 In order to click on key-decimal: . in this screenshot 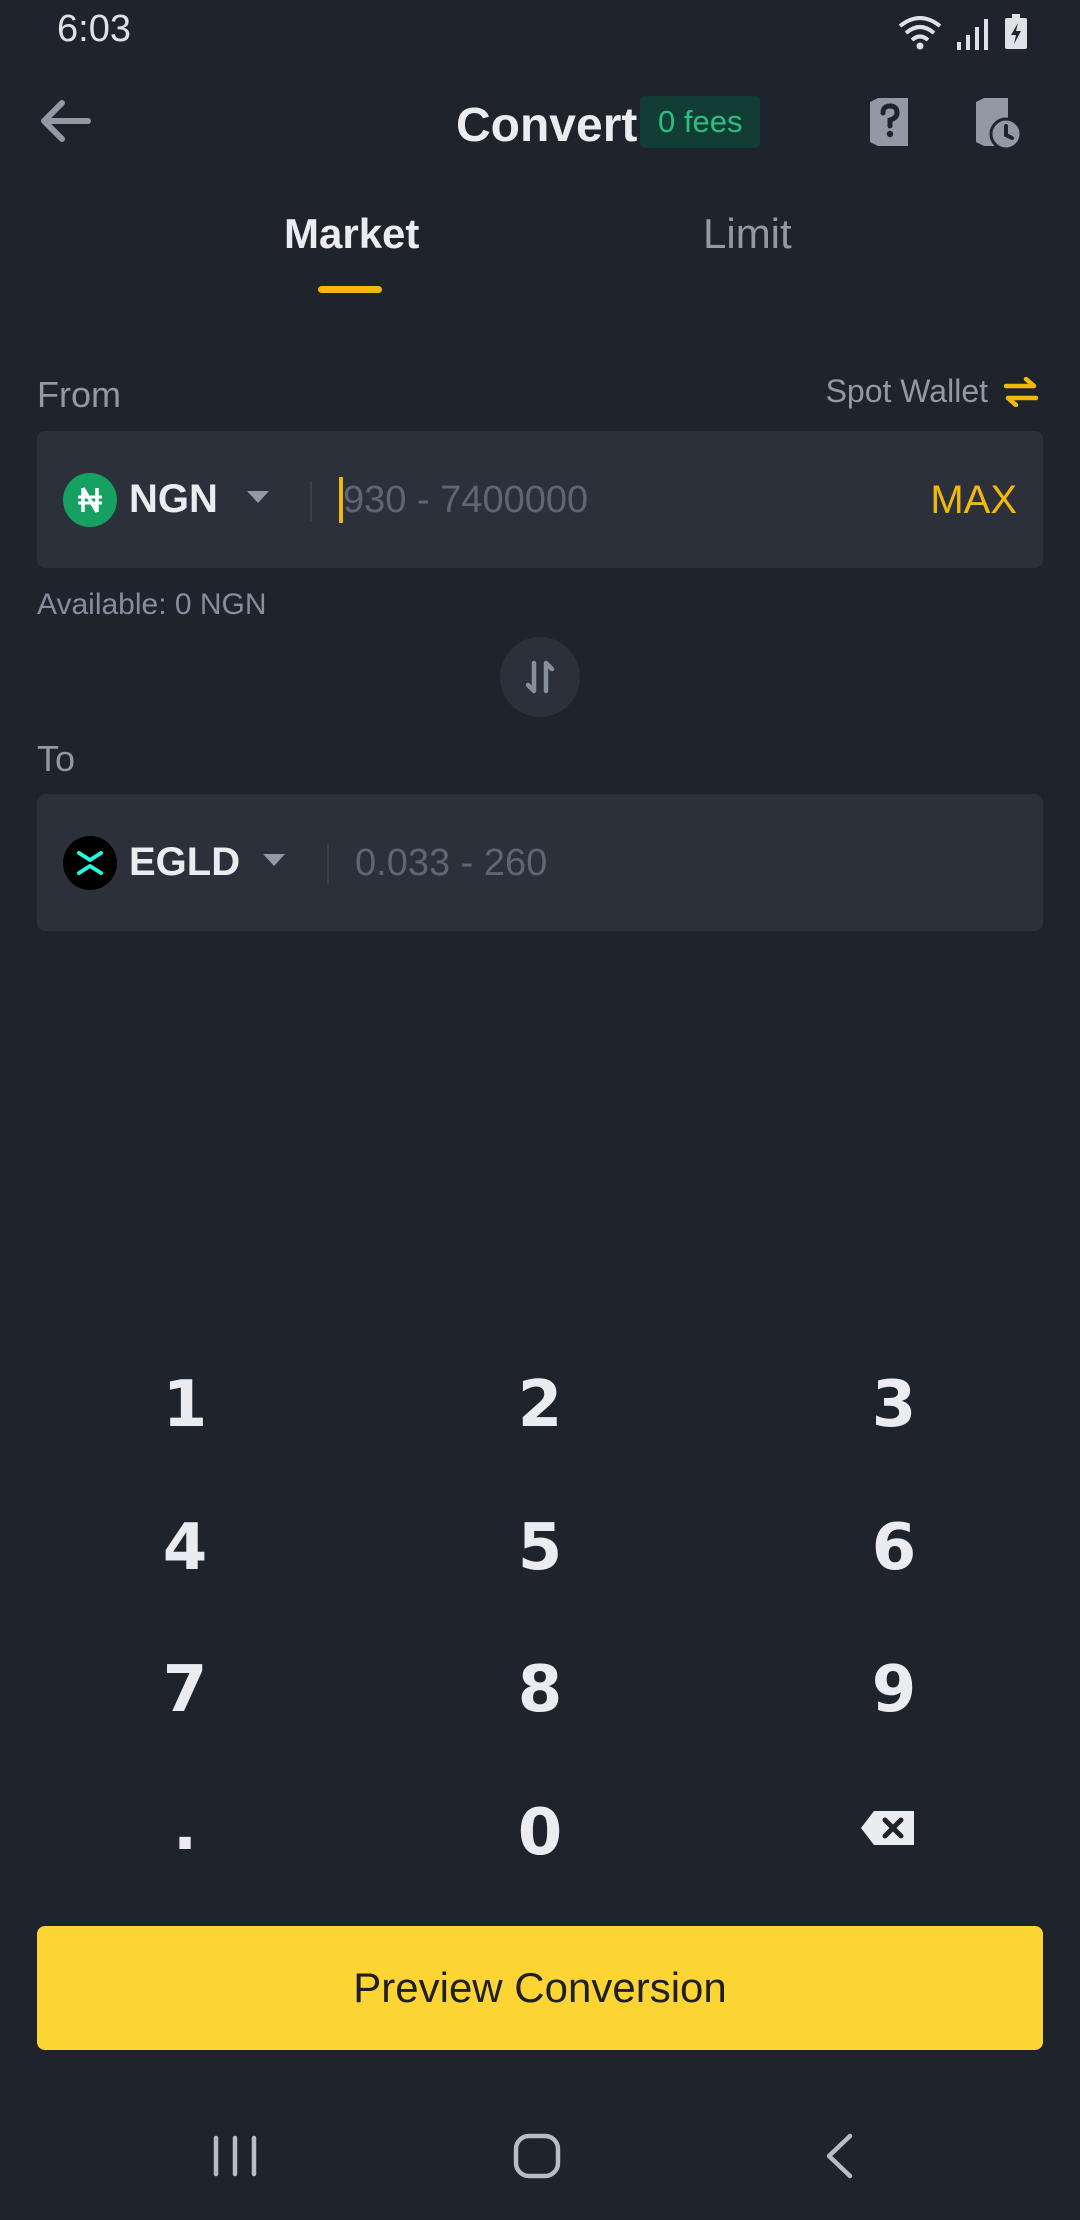, I will do `click(185, 1828)`.